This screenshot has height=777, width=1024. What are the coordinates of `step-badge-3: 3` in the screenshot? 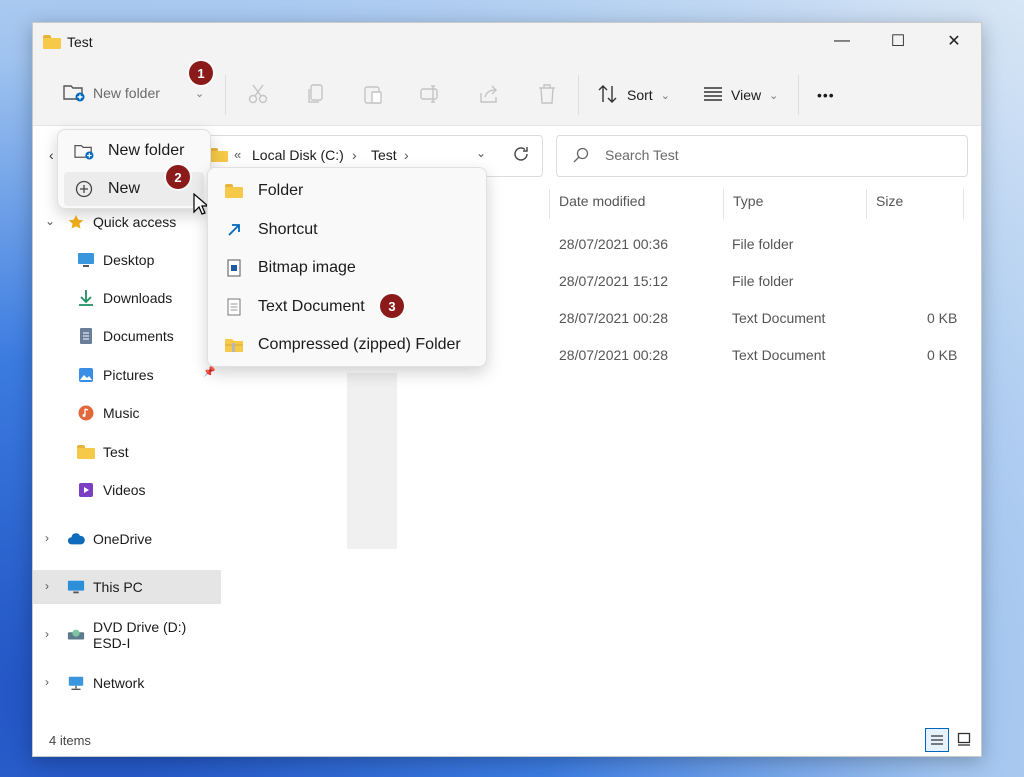 It's located at (392, 306).